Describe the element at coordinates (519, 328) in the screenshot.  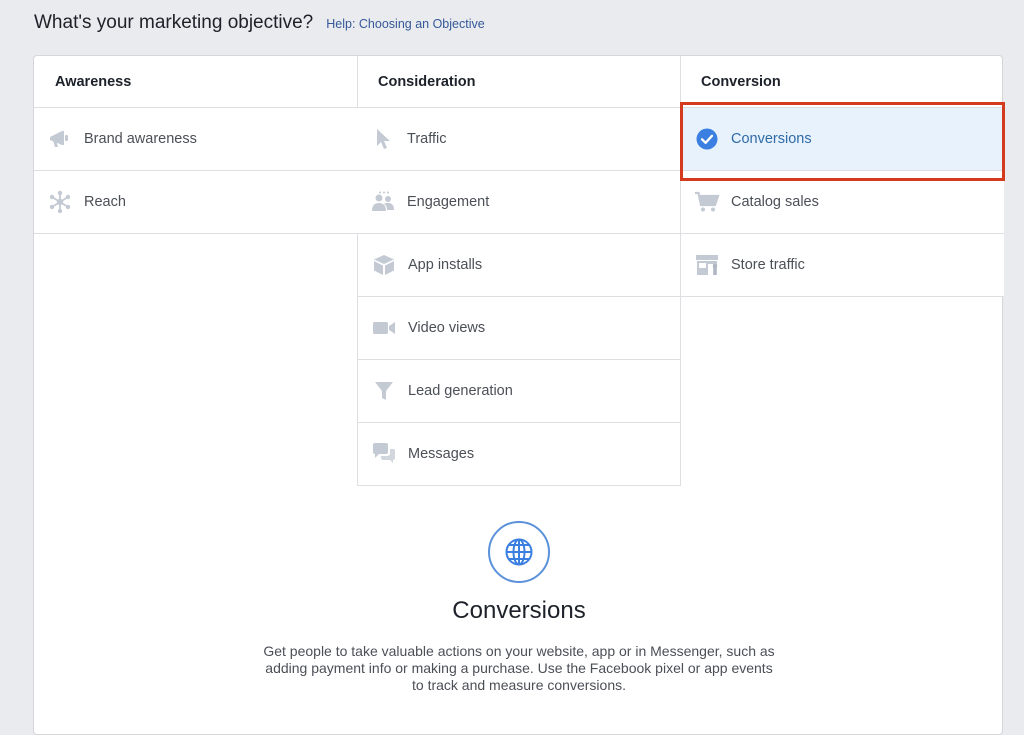
I see `objective-video-views: Video views` at that location.